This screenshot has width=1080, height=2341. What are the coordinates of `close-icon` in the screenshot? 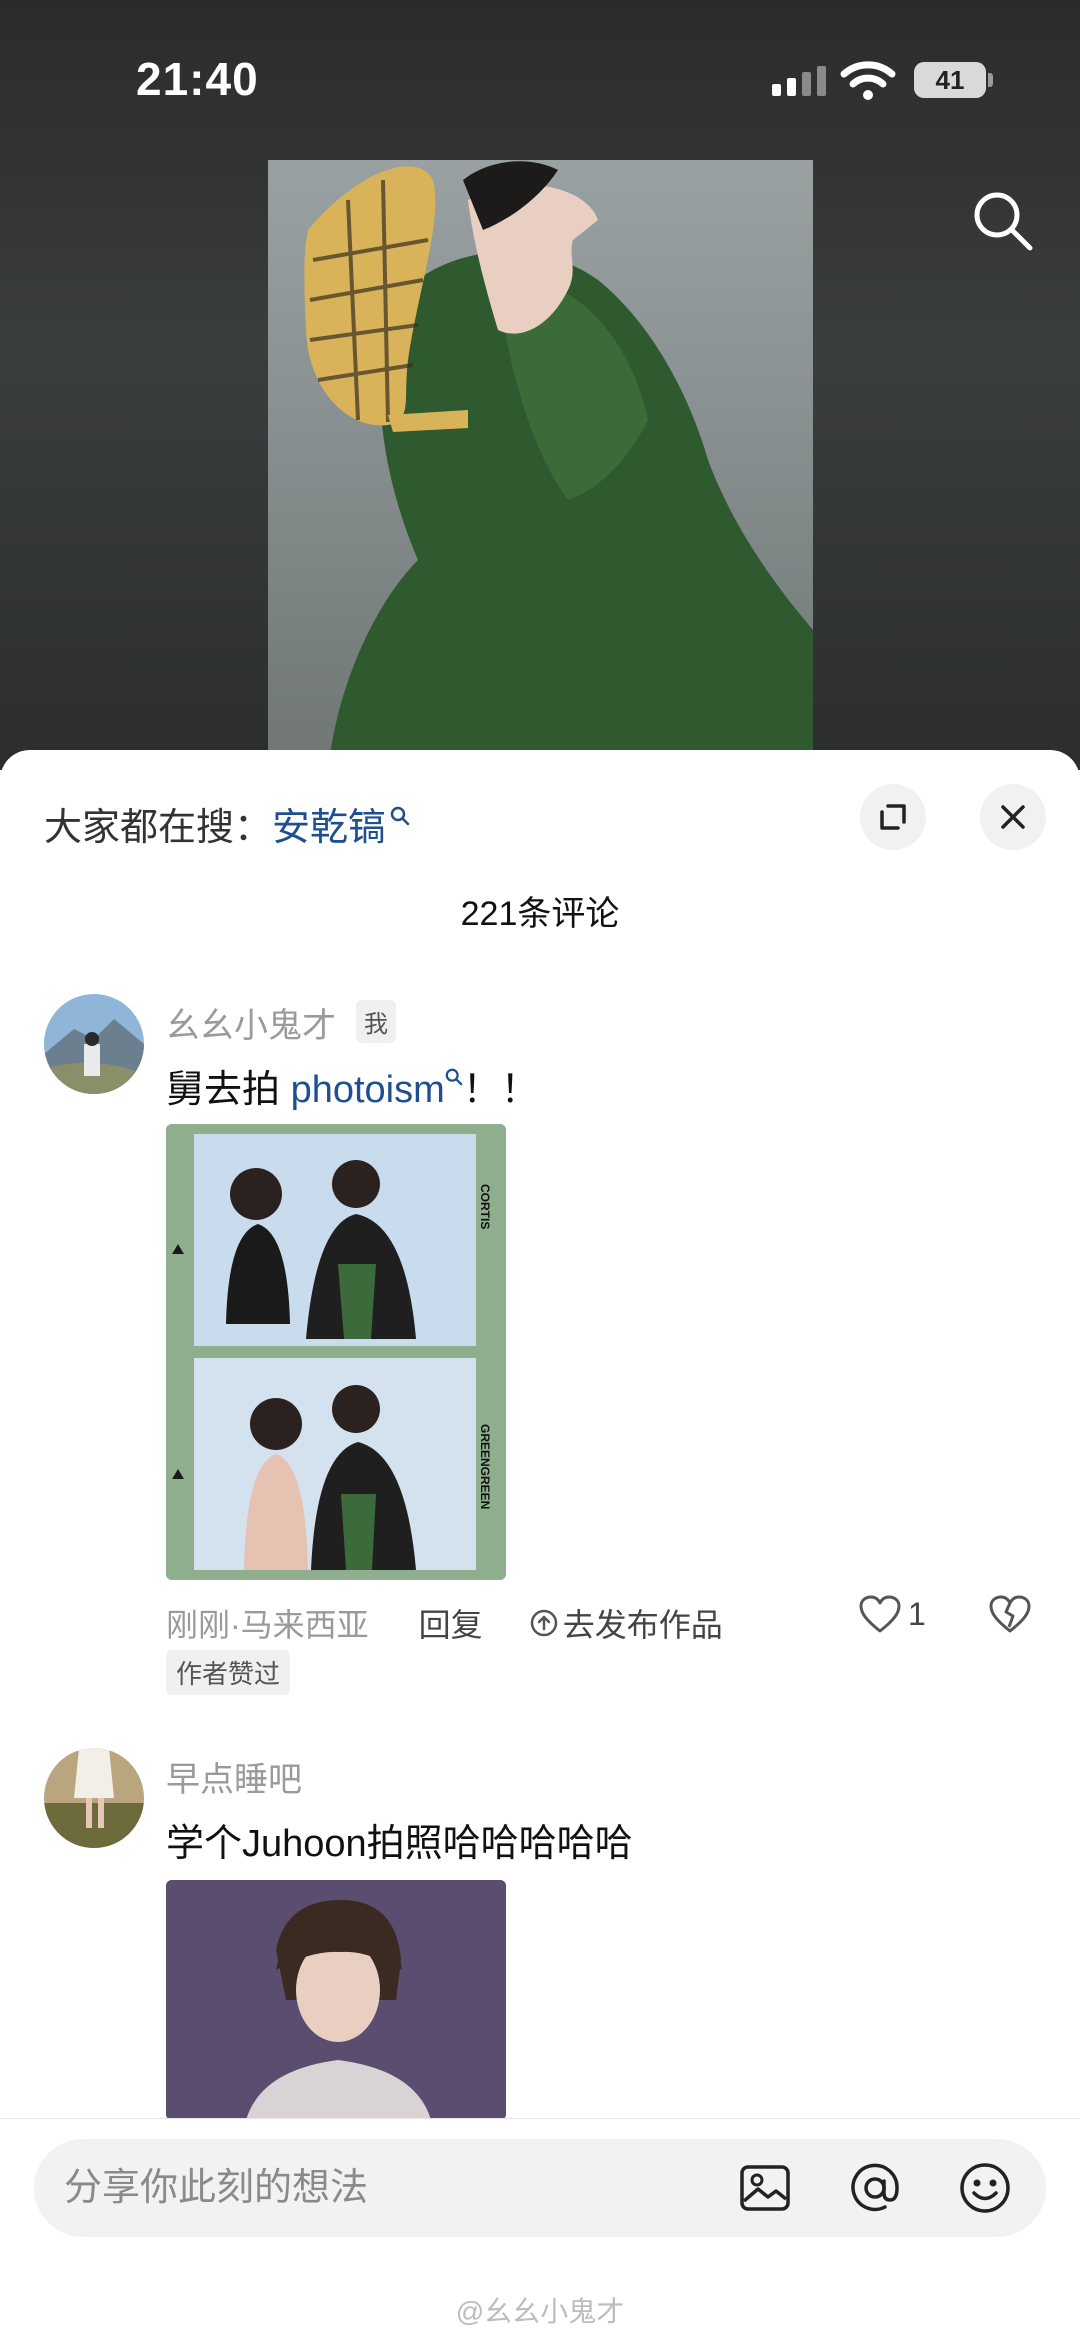 It's located at (1013, 817).